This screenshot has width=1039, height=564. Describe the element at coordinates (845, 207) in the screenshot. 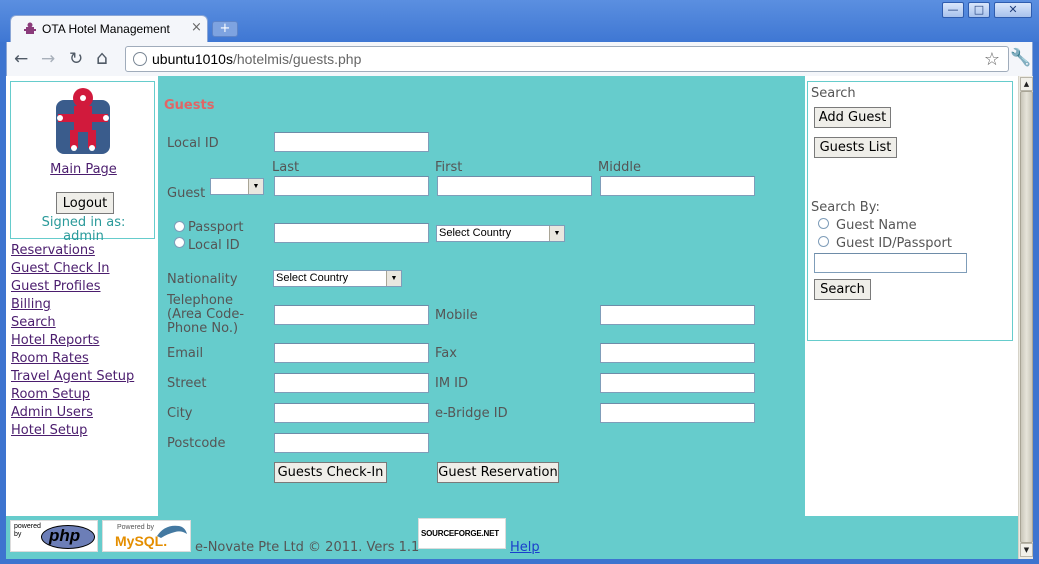

I see `search-by-label: Search By:` at that location.